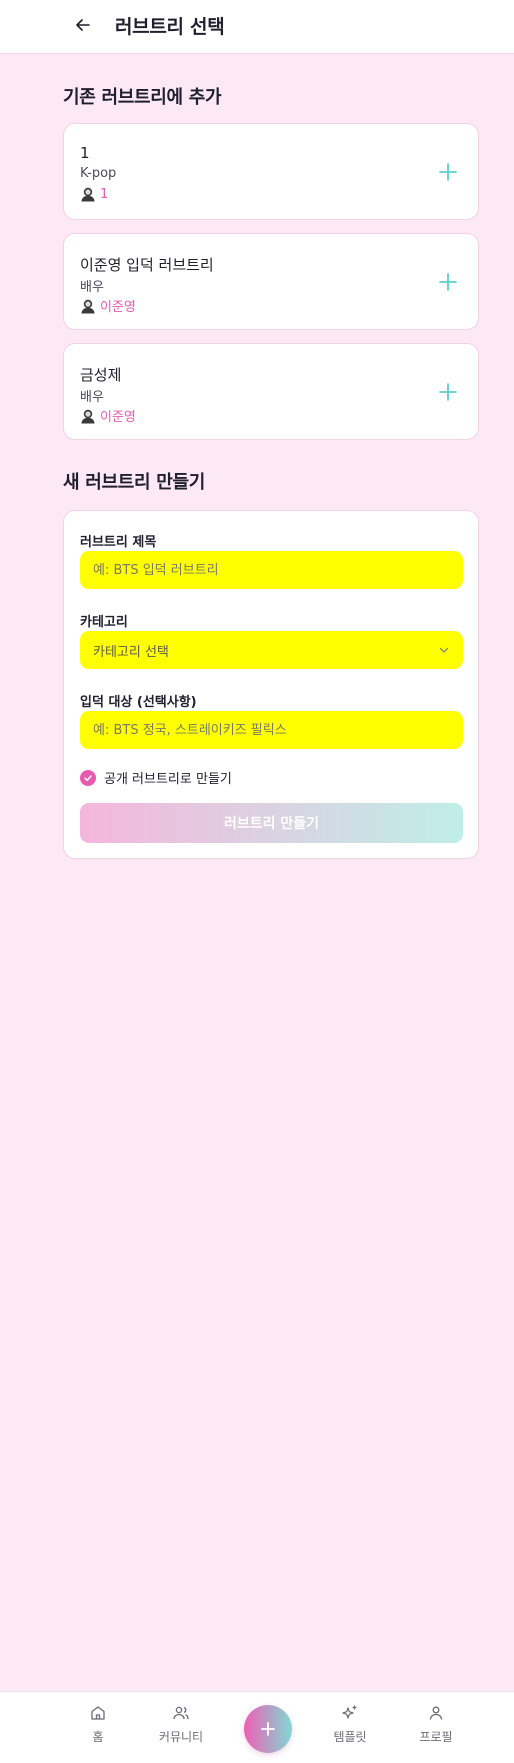  What do you see at coordinates (257, 27) in the screenshot?
I see `top-bar: 러브트리 선택` at bounding box center [257, 27].